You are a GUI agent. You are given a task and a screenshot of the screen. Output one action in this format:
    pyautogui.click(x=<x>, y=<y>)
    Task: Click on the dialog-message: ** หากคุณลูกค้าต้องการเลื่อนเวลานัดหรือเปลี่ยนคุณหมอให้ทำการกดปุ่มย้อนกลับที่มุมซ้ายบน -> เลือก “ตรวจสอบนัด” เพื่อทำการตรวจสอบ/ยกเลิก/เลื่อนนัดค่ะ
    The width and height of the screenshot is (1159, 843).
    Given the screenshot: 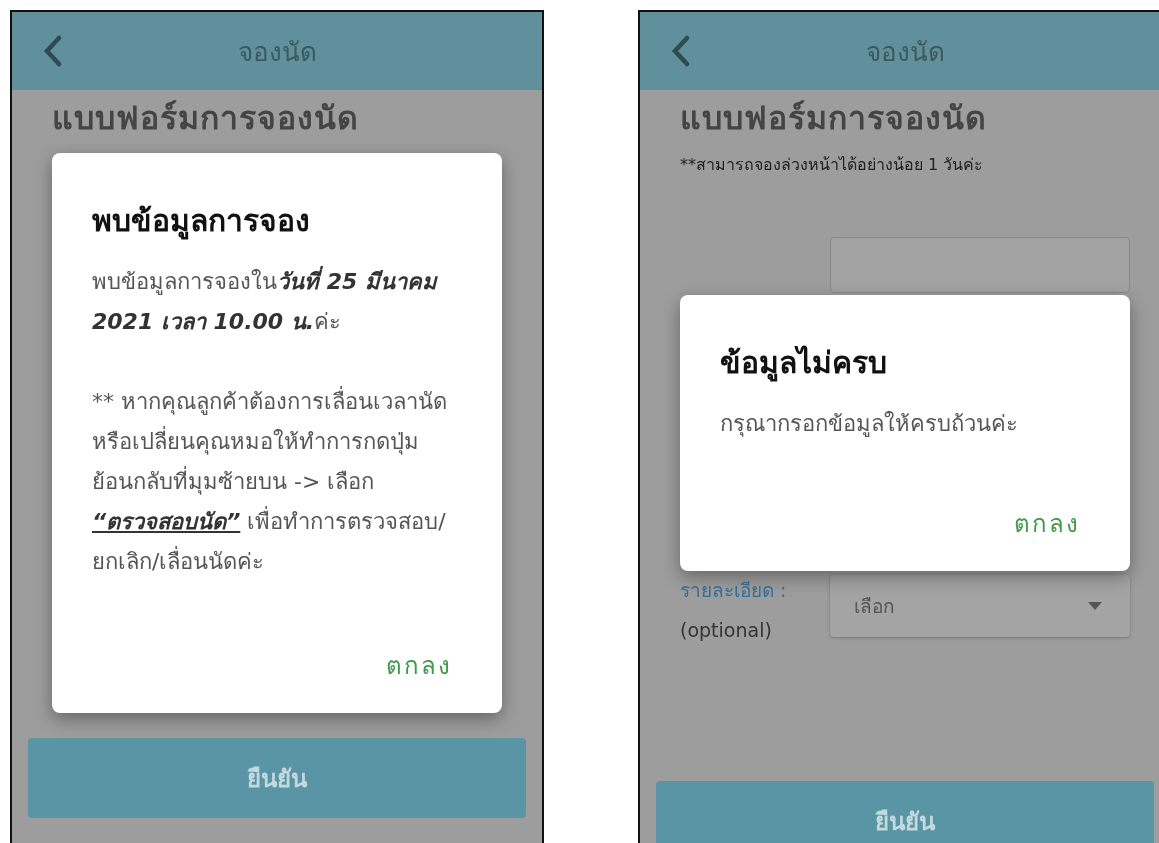 What is the action you would take?
    pyautogui.click(x=274, y=482)
    